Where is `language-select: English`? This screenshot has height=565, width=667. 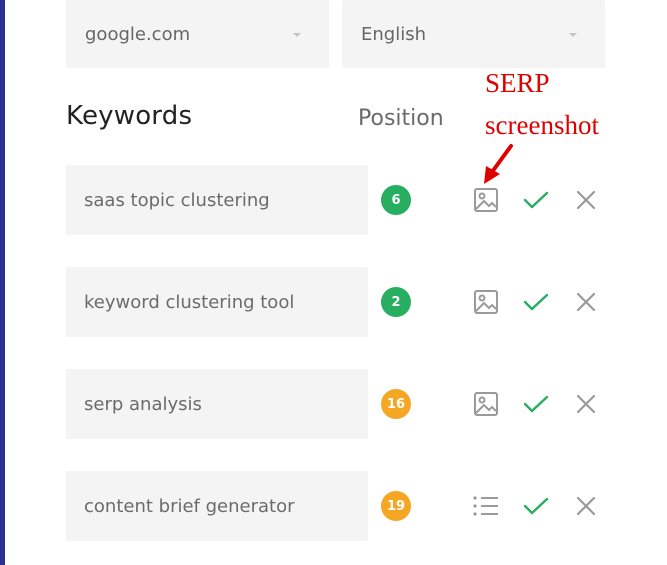 language-select: English is located at coordinates (473, 34).